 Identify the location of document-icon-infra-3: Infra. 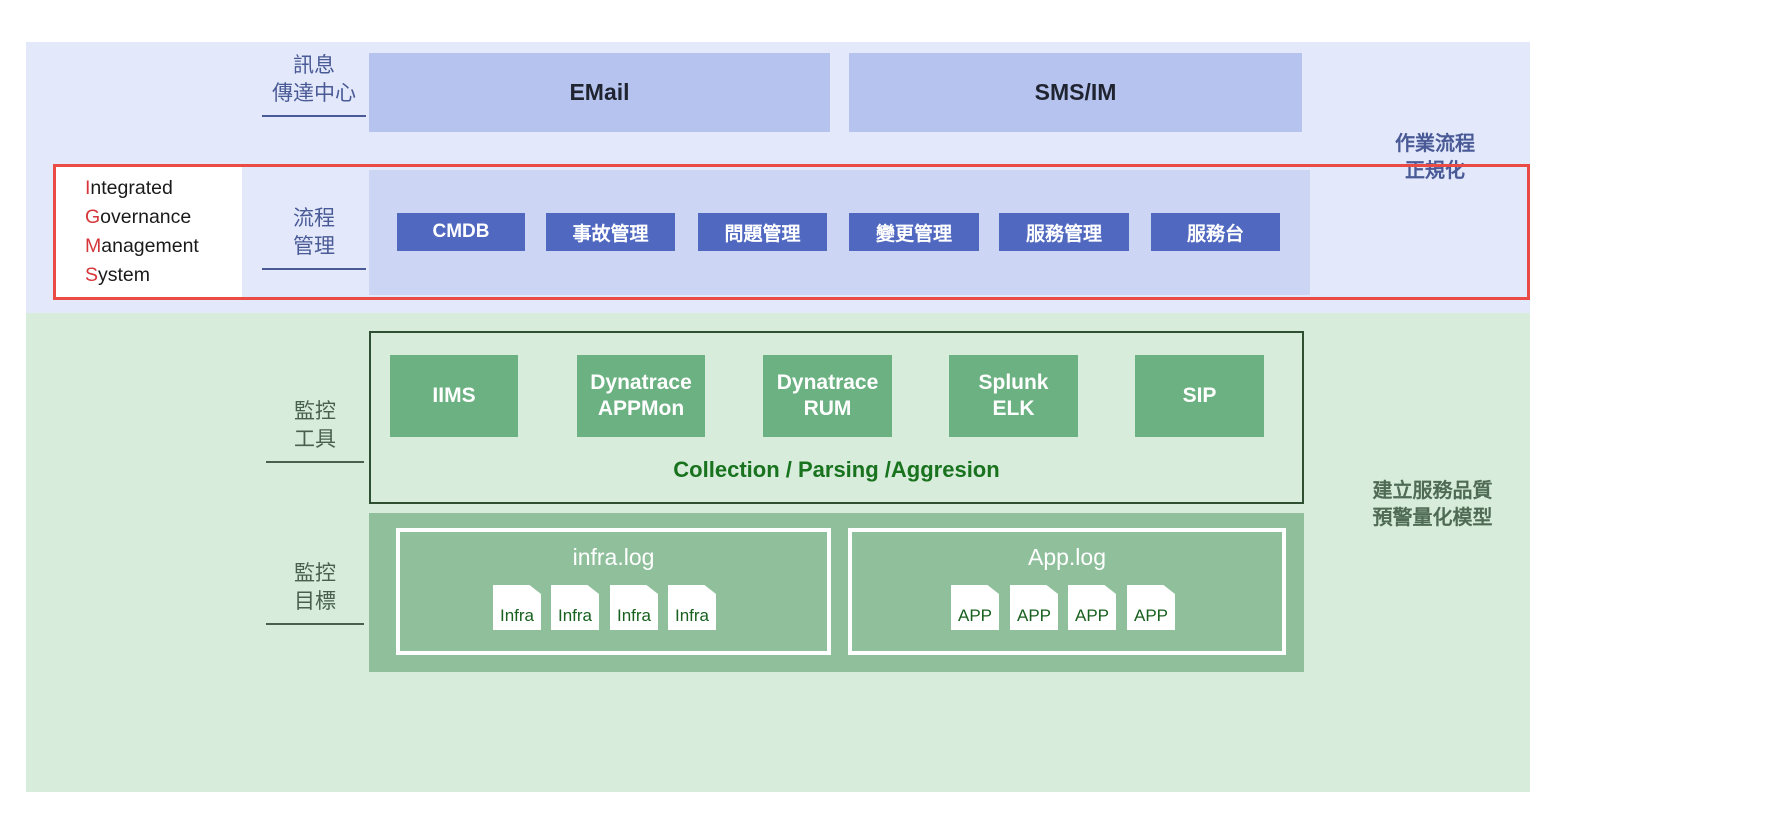
(634, 607).